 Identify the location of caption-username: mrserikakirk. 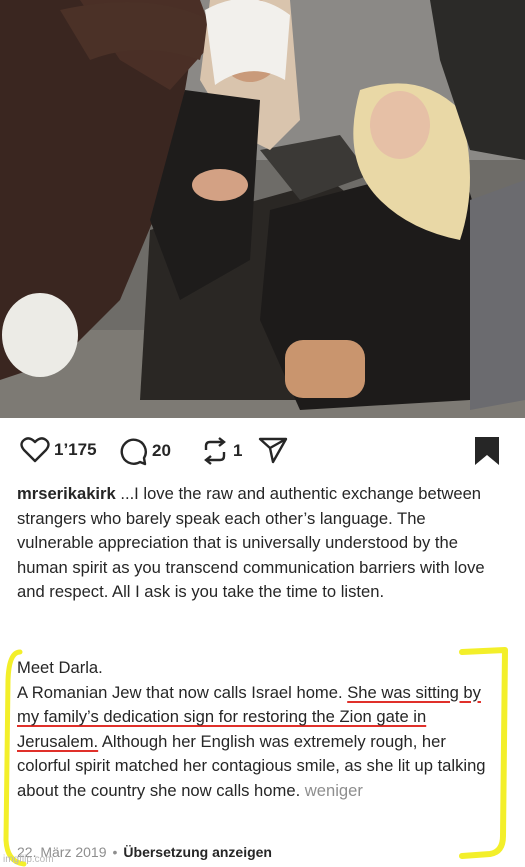
(66, 493).